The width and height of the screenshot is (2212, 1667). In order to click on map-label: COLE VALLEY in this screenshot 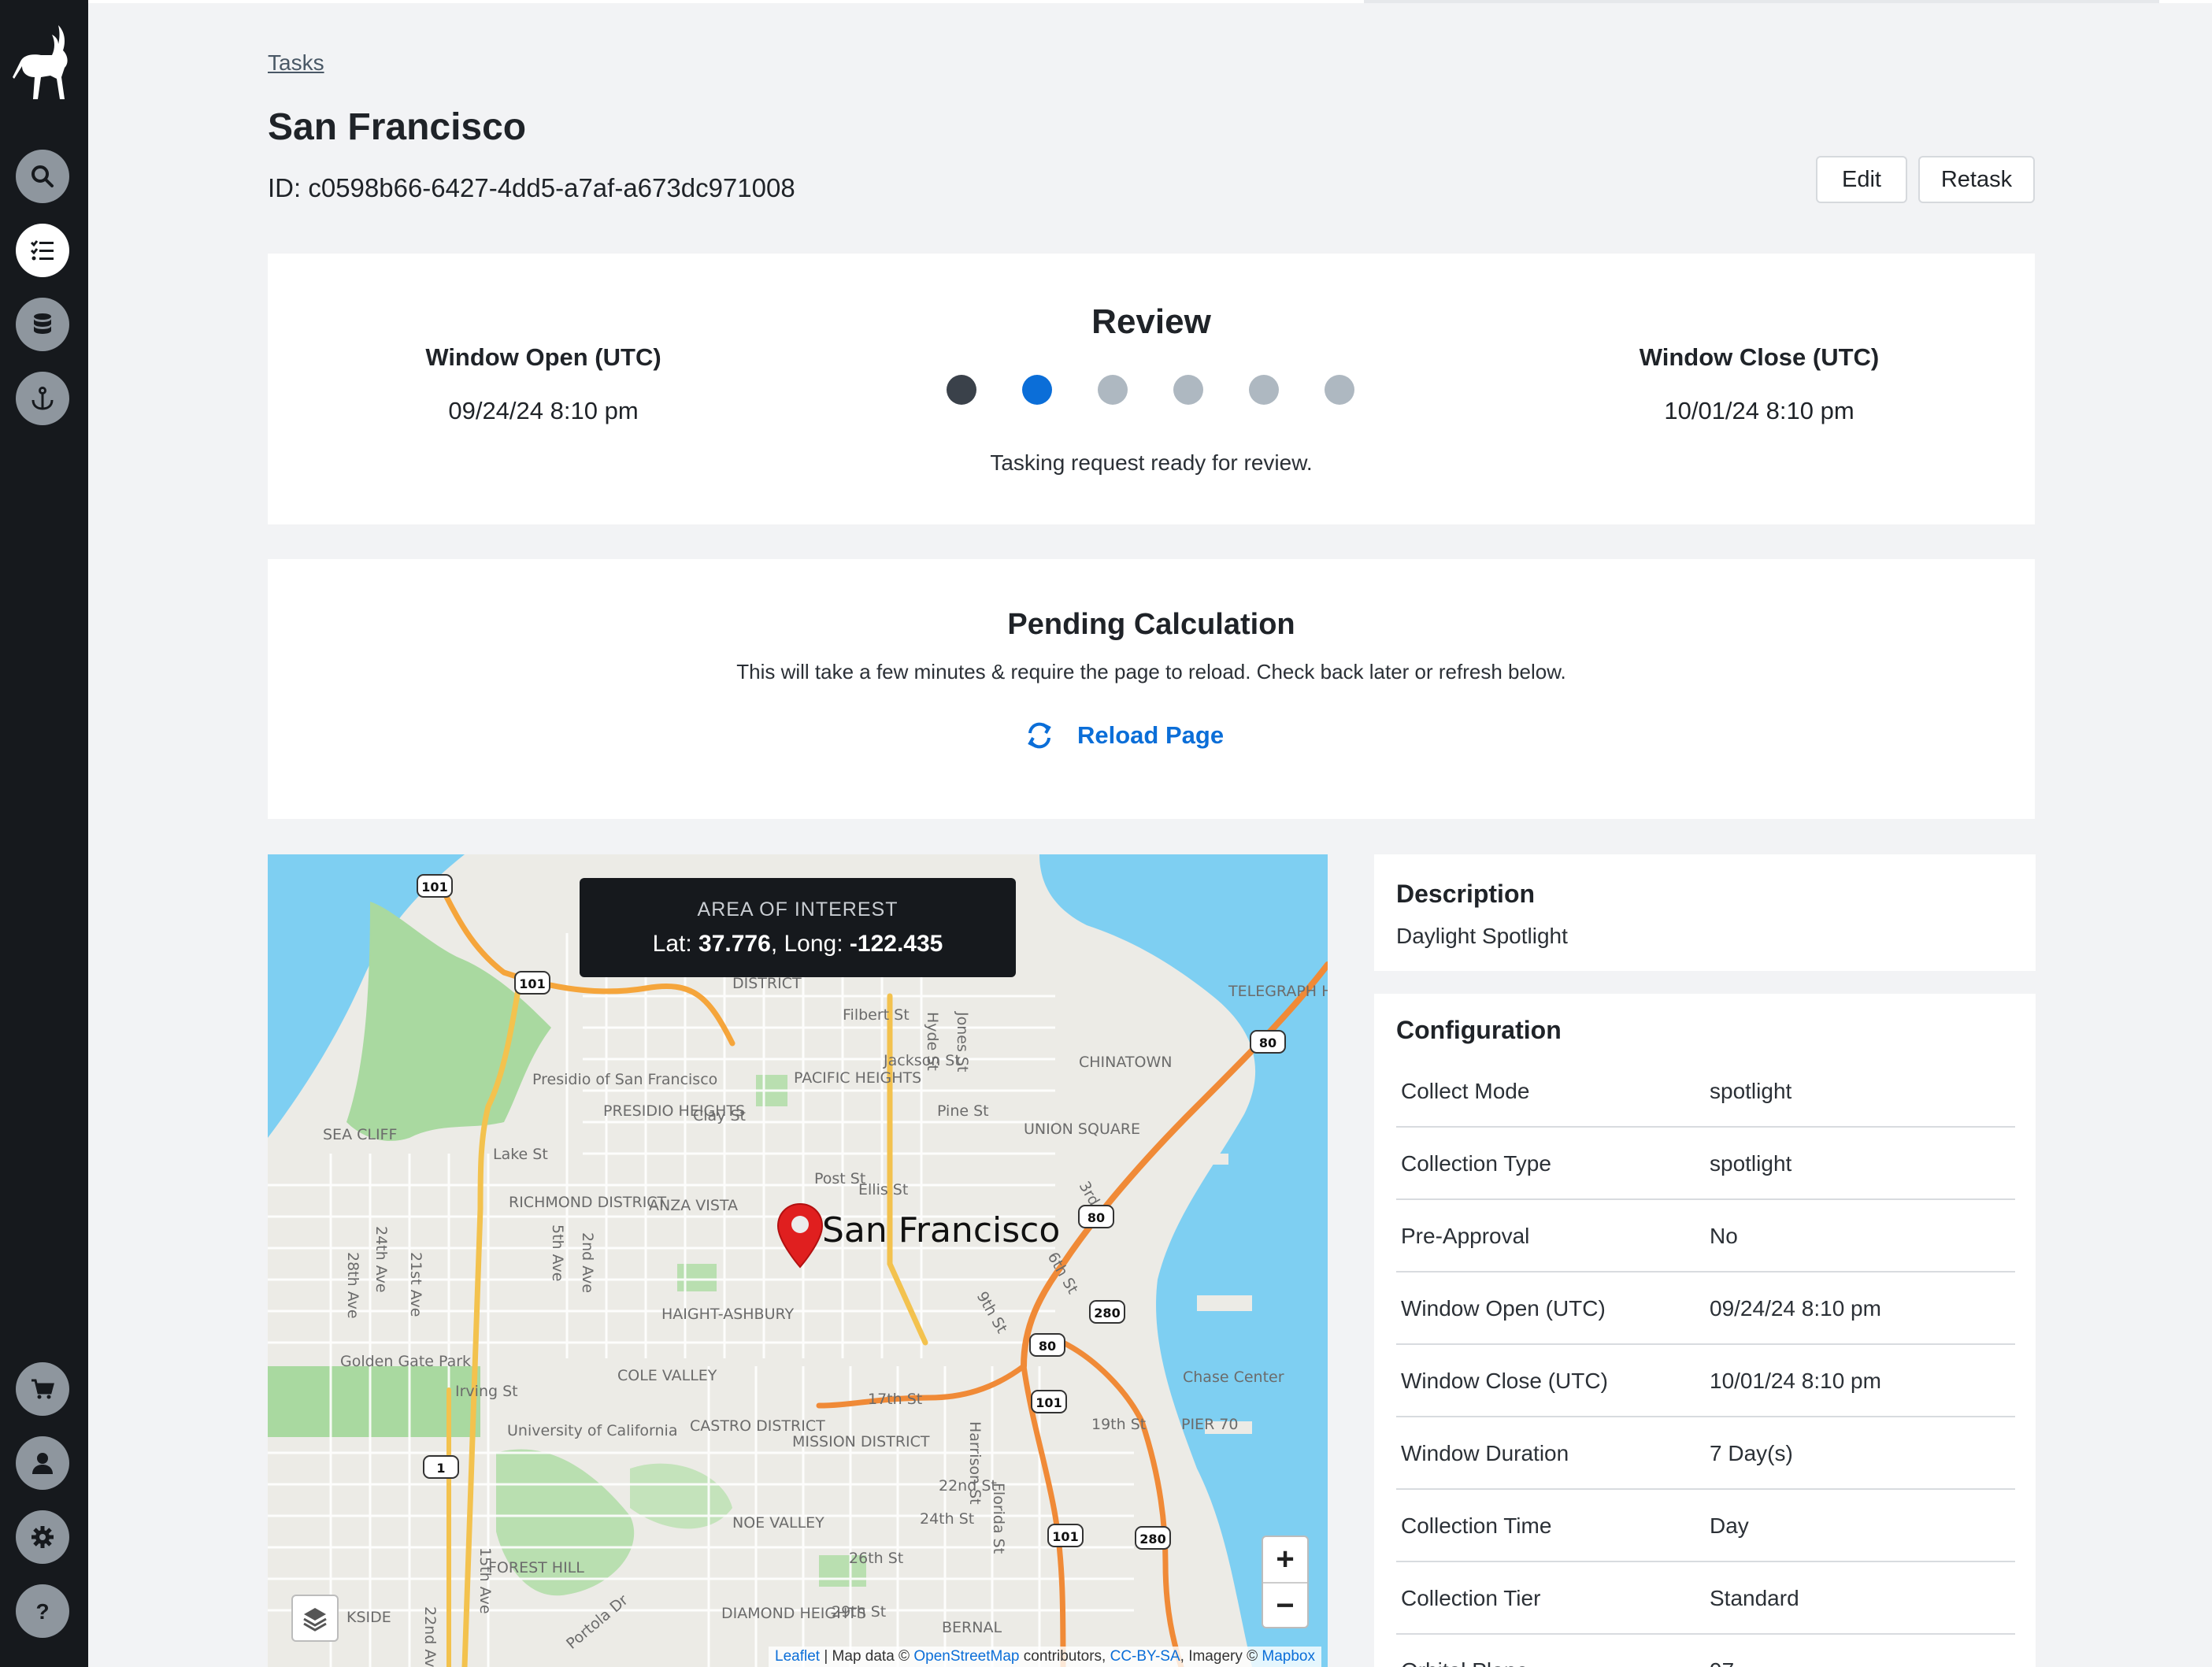, I will do `click(667, 1375)`.